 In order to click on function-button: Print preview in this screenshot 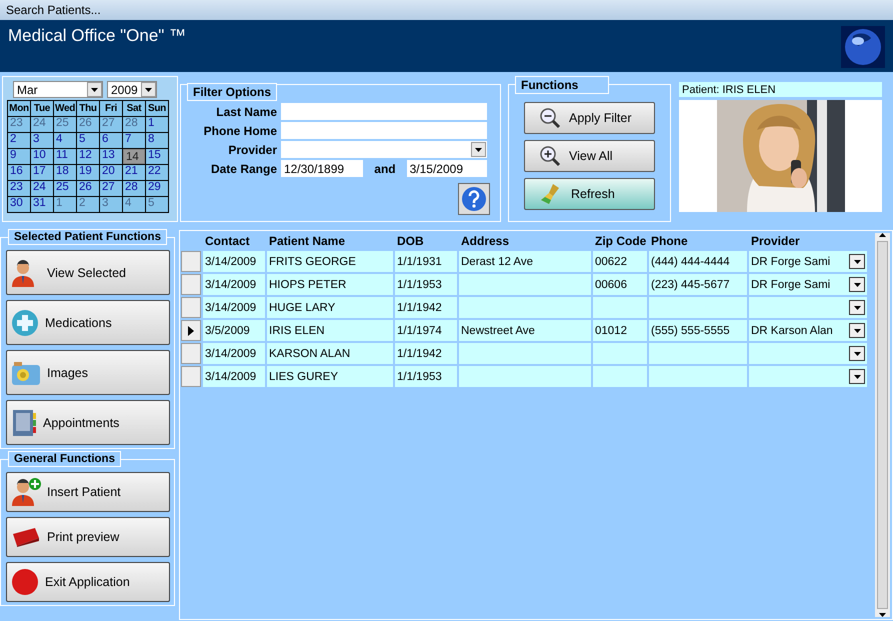, I will do `click(88, 537)`.